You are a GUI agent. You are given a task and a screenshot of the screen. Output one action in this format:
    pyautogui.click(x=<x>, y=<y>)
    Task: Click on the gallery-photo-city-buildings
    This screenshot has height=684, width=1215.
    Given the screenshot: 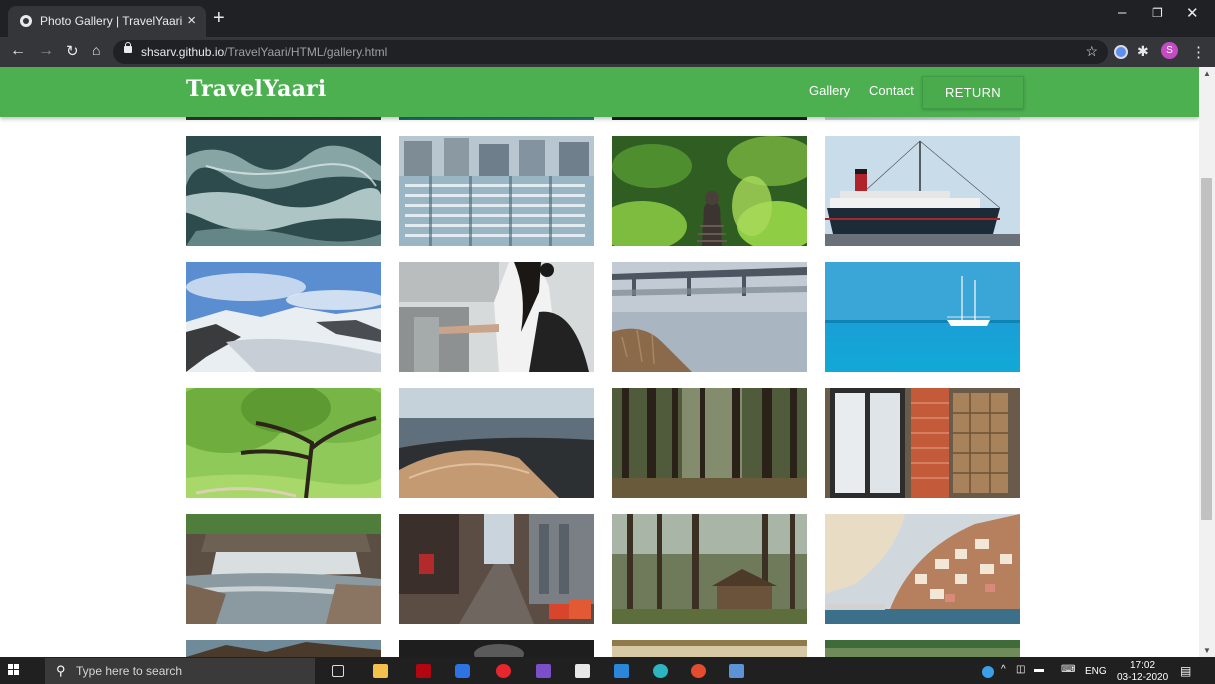 What is the action you would take?
    pyautogui.click(x=496, y=191)
    